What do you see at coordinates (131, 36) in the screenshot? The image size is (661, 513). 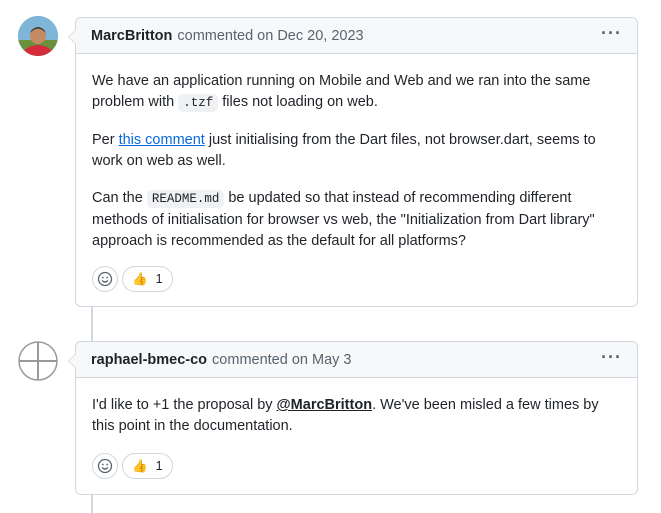 I see `comment-author: MarcBritton` at bounding box center [131, 36].